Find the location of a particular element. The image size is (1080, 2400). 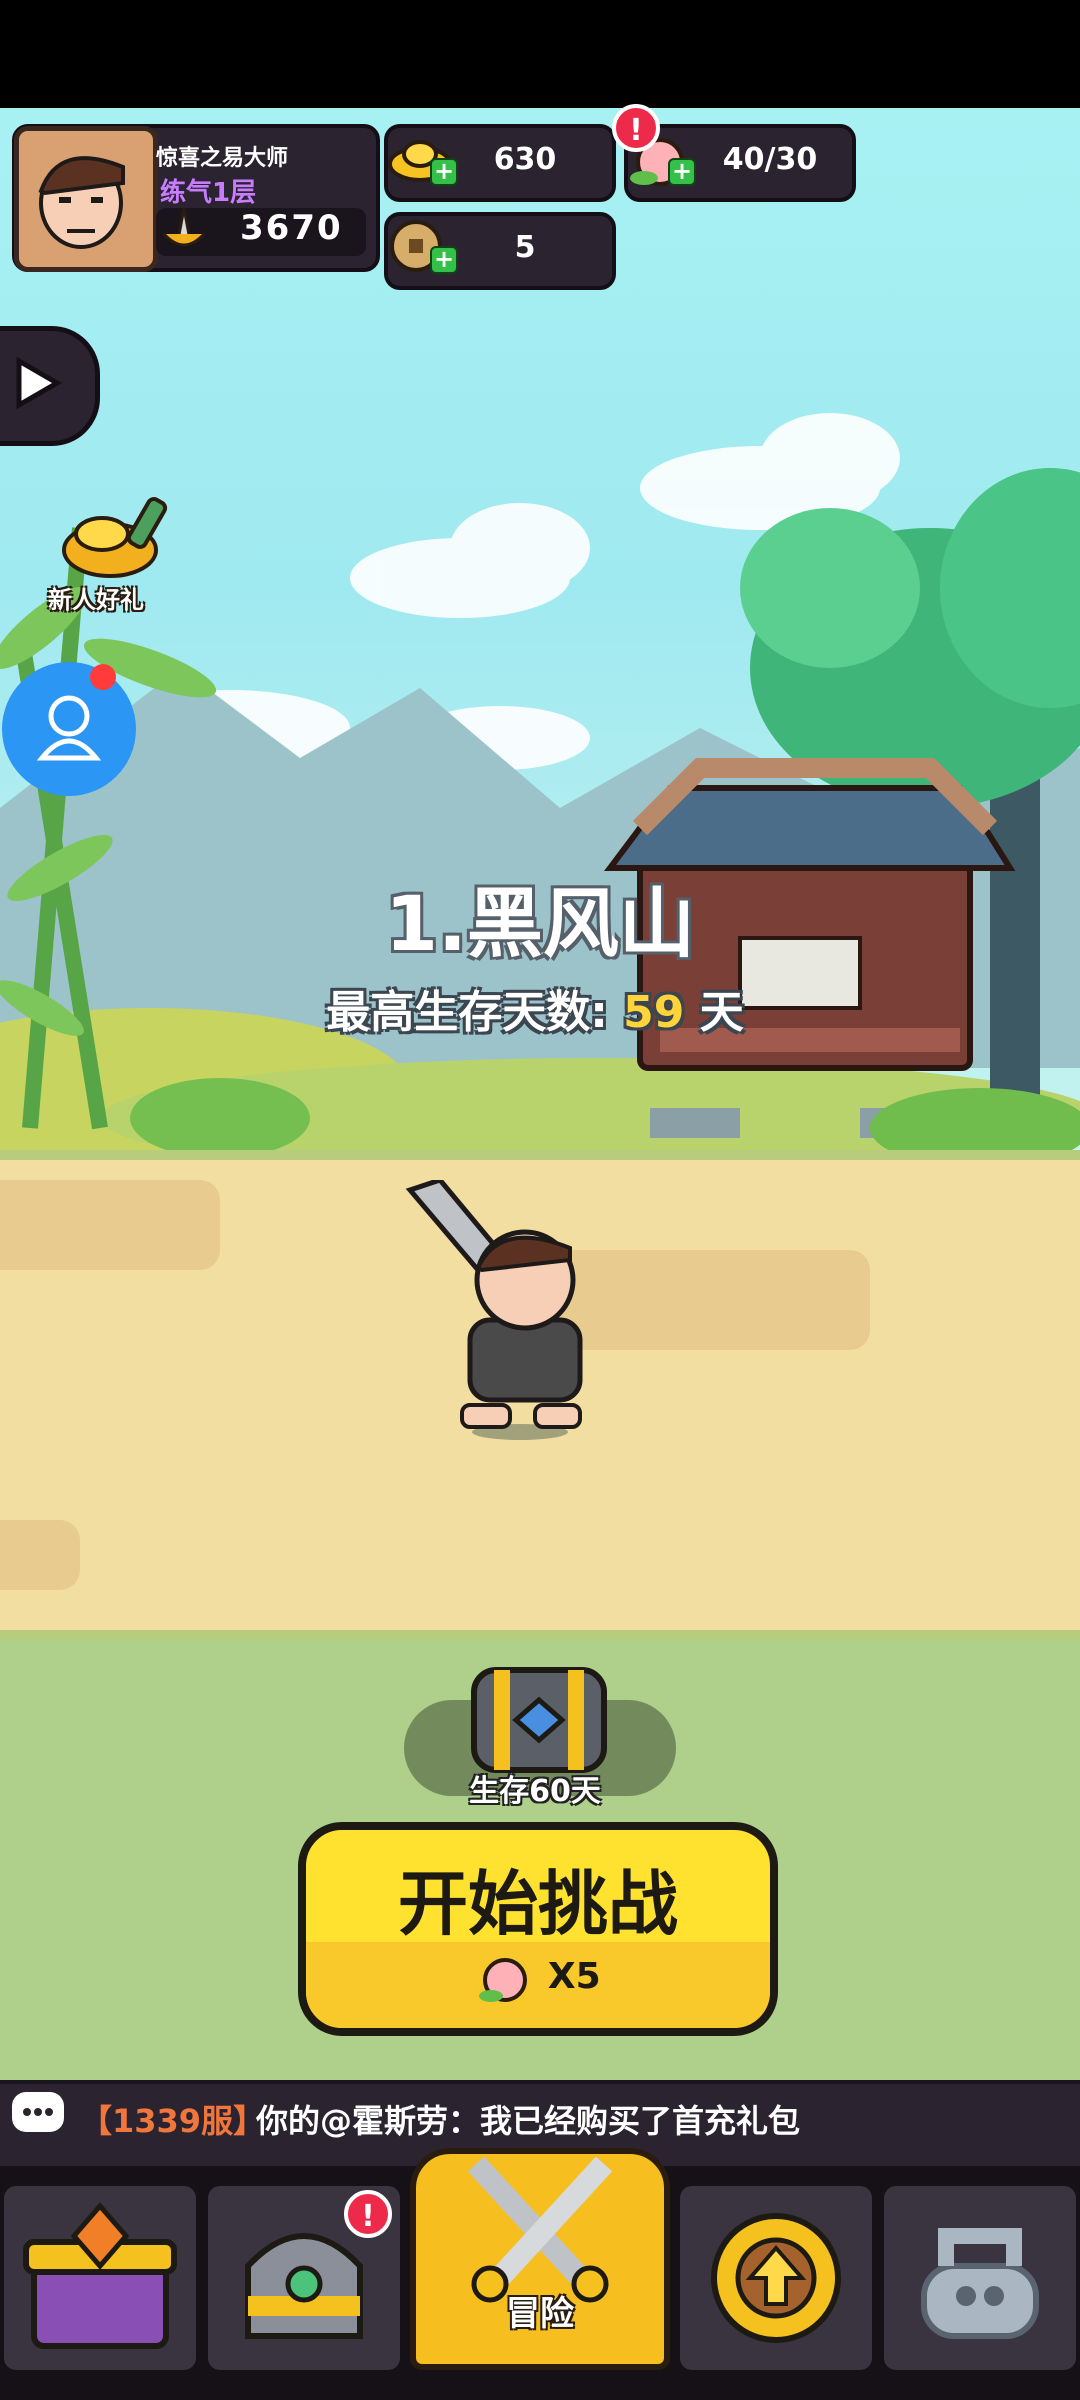

chat-bubble-icon is located at coordinates (38, 2112).